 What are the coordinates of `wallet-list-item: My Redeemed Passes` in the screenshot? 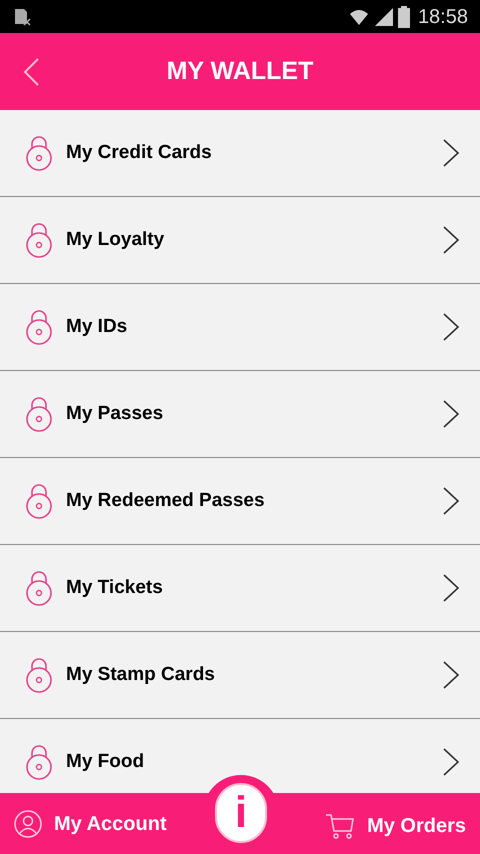 It's located at (240, 501).